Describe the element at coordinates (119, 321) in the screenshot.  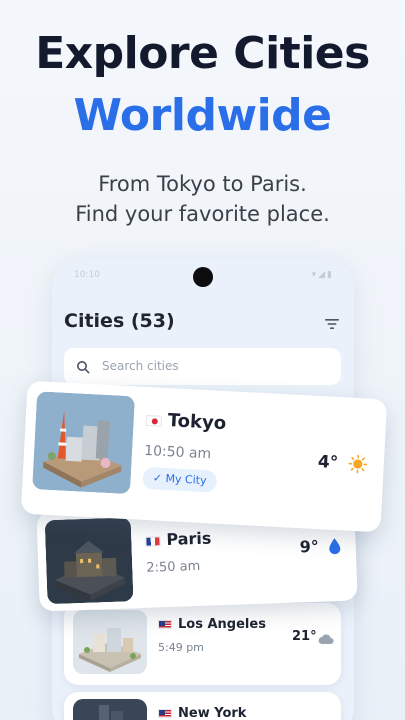
I see `page-title: Cities (53)` at that location.